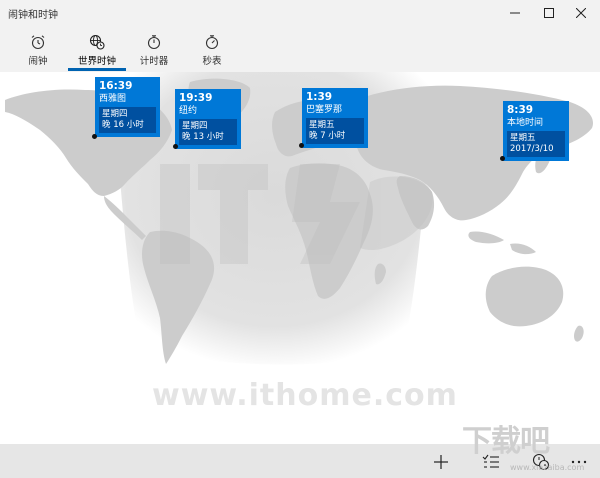 The width and height of the screenshot is (600, 478). What do you see at coordinates (154, 53) in the screenshot?
I see `tab-timer: 计时器` at bounding box center [154, 53].